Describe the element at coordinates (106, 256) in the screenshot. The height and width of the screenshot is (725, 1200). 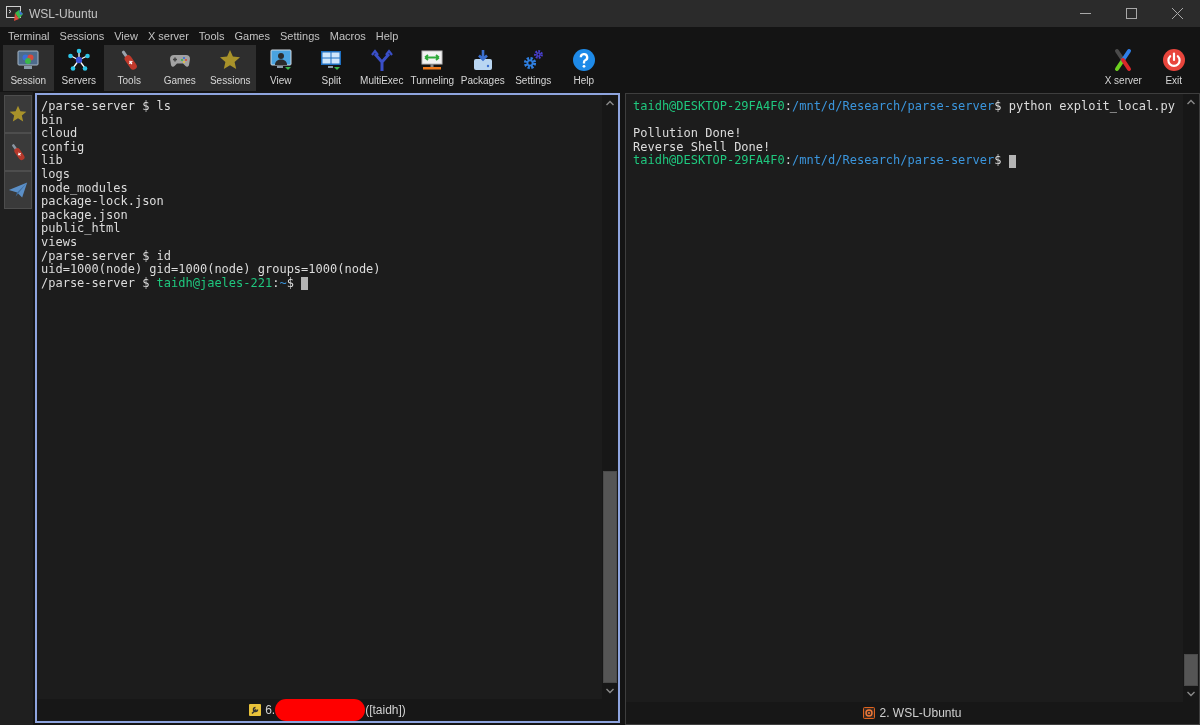
I see `terminal-line: /parse-server $ id` at that location.